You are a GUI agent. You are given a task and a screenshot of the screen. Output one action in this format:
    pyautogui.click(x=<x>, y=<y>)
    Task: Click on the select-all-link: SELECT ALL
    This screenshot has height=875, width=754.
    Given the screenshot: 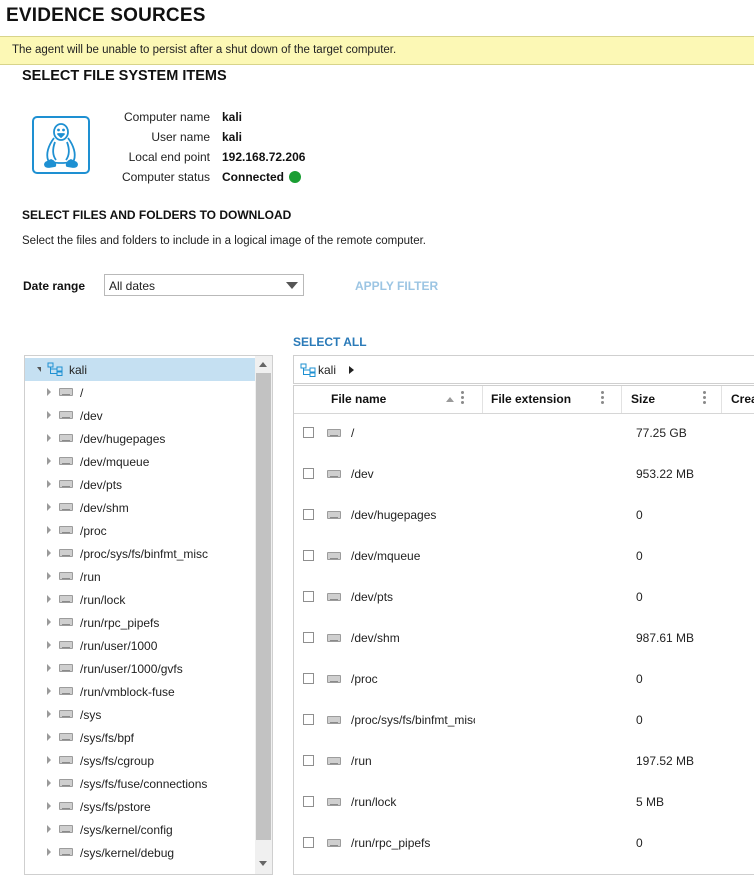 What is the action you would take?
    pyautogui.click(x=330, y=342)
    